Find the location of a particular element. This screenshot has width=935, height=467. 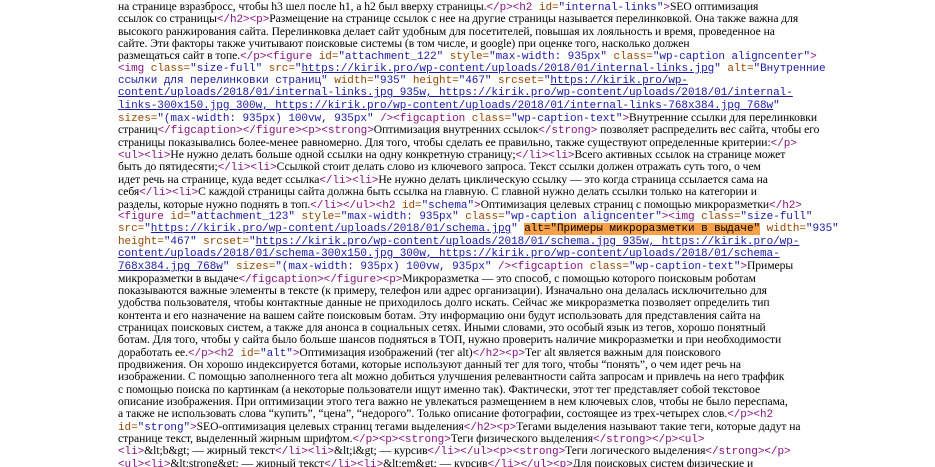

tag-token: > is located at coordinates (813, 57).